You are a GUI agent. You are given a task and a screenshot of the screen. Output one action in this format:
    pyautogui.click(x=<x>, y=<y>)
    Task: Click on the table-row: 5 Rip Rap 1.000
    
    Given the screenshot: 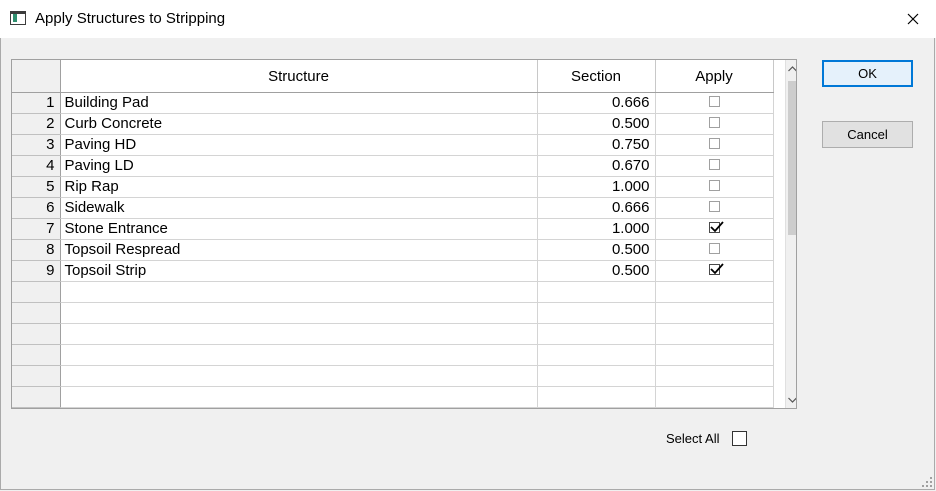 What is the action you would take?
    pyautogui.click(x=393, y=187)
    